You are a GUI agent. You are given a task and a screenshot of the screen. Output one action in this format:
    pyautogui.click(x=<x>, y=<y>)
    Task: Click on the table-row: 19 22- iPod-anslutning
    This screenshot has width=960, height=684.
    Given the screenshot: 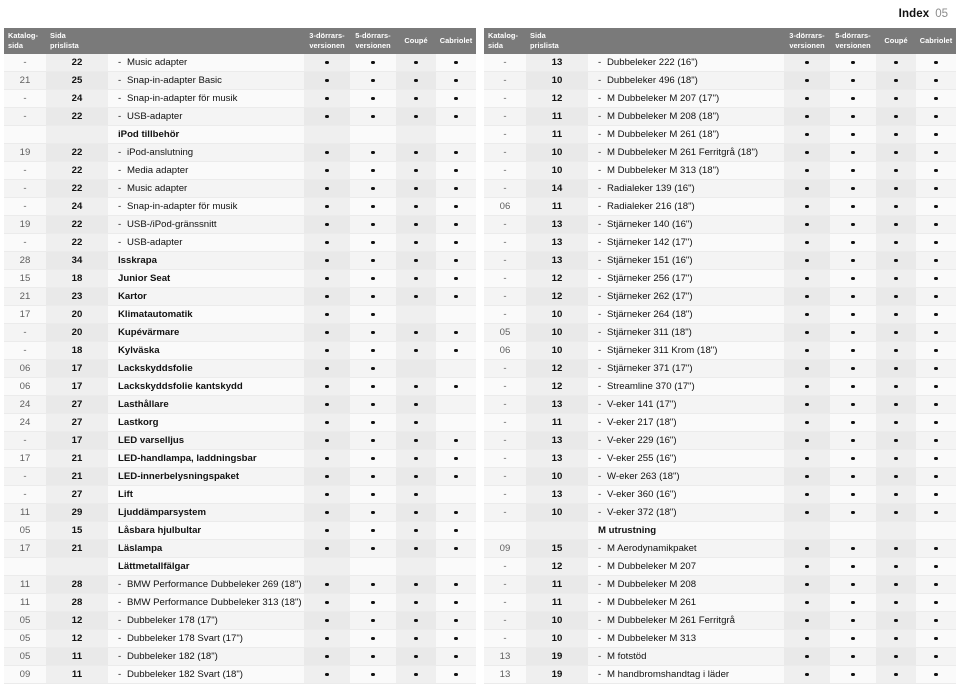 What is the action you would take?
    pyautogui.click(x=240, y=152)
    